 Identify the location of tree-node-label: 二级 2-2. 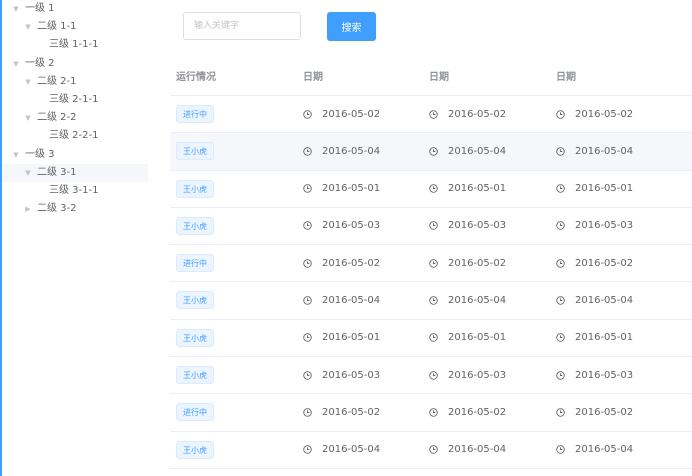
(57, 118).